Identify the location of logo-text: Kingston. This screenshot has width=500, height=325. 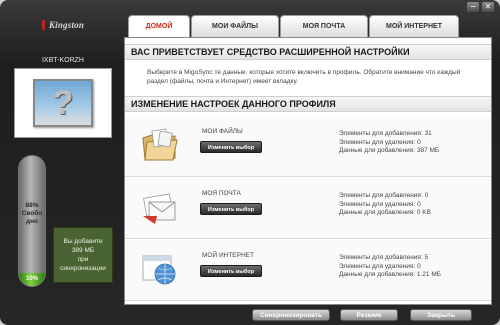
(62, 25).